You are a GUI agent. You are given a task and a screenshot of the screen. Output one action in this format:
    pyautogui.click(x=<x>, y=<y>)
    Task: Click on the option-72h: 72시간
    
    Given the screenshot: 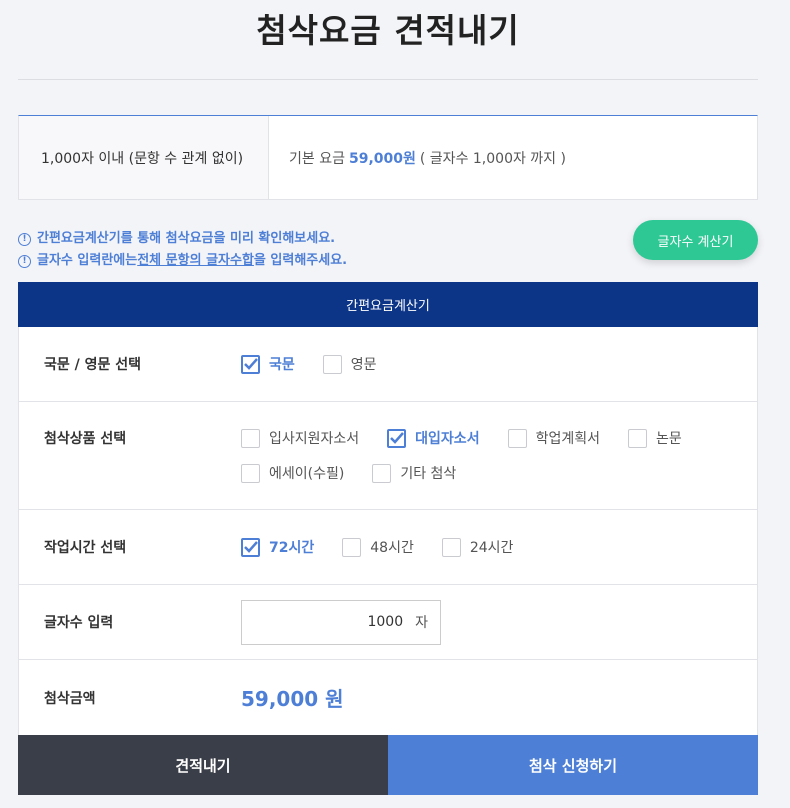 What is the action you would take?
    pyautogui.click(x=277, y=547)
    